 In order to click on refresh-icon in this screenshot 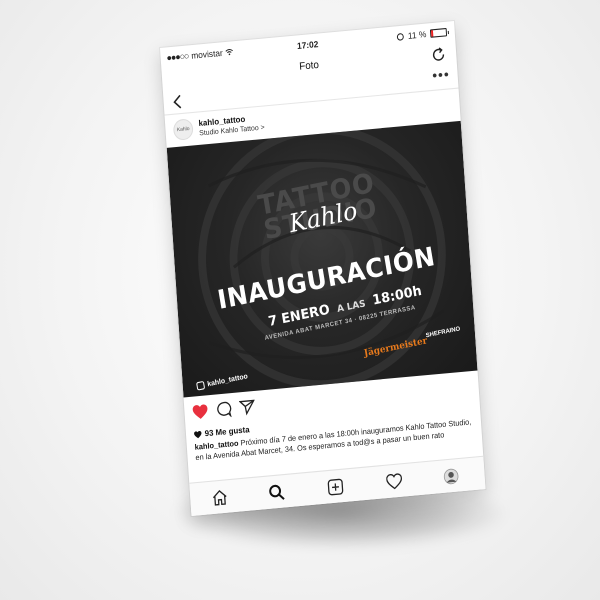, I will do `click(438, 55)`.